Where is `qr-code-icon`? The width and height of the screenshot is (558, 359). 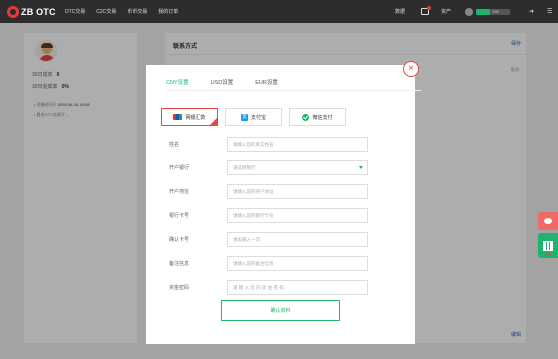 qr-code-icon is located at coordinates (548, 245).